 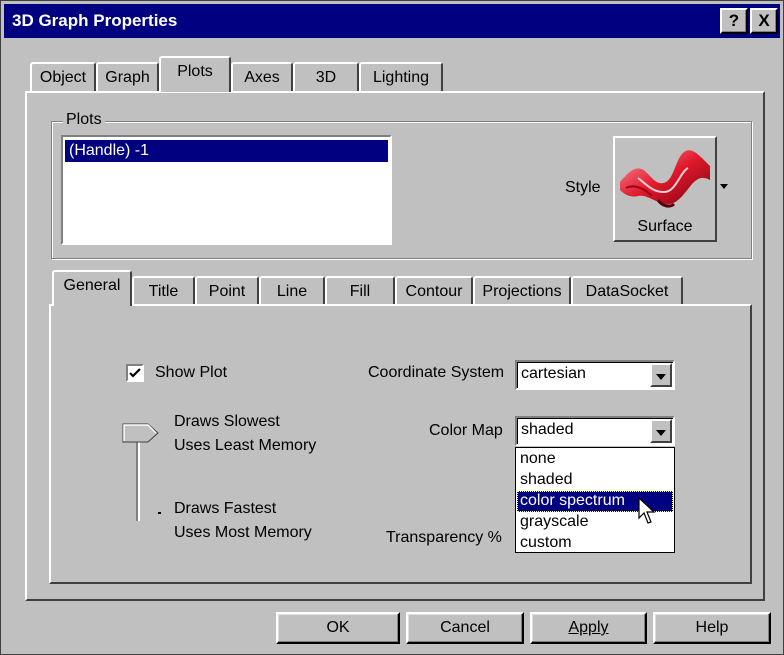 I want to click on slider-top-label-2: Uses Least Memory, so click(x=245, y=445).